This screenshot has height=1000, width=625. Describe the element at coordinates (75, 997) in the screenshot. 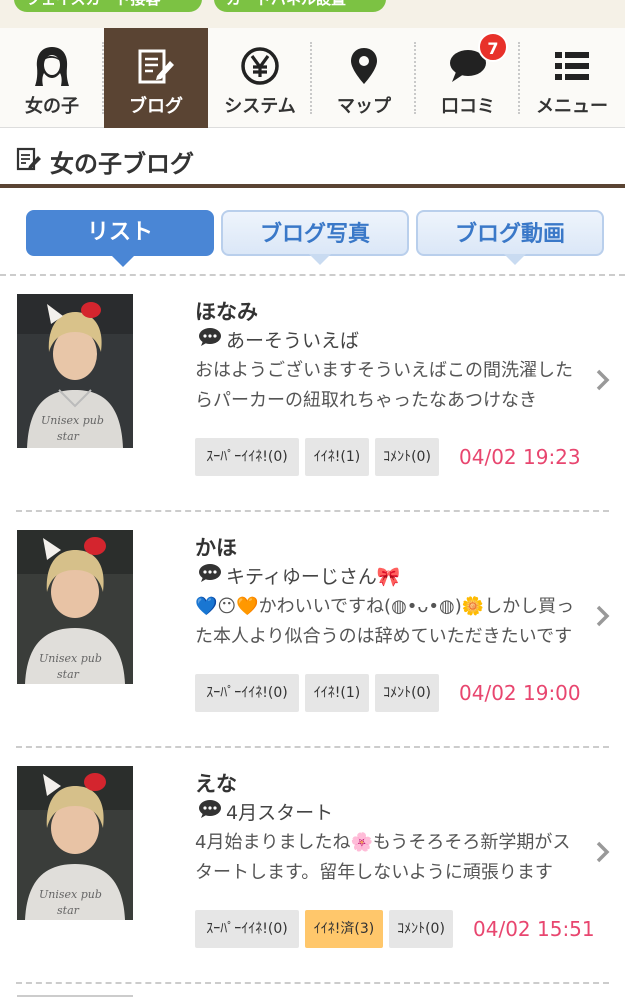

I see `next-entry-edge` at that location.